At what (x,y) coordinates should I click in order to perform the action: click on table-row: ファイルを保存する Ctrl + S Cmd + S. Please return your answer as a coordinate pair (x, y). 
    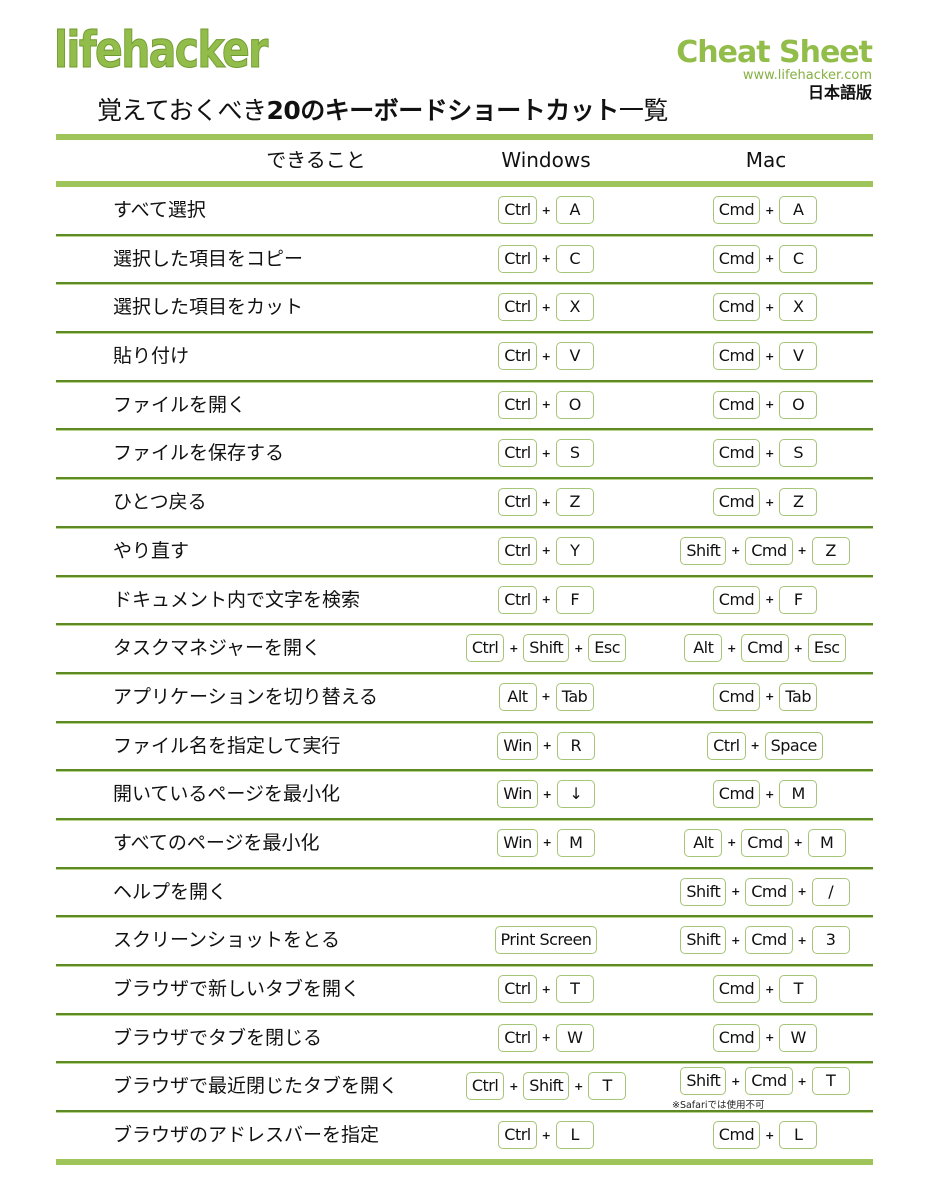
    Looking at the image, I should click on (465, 455).